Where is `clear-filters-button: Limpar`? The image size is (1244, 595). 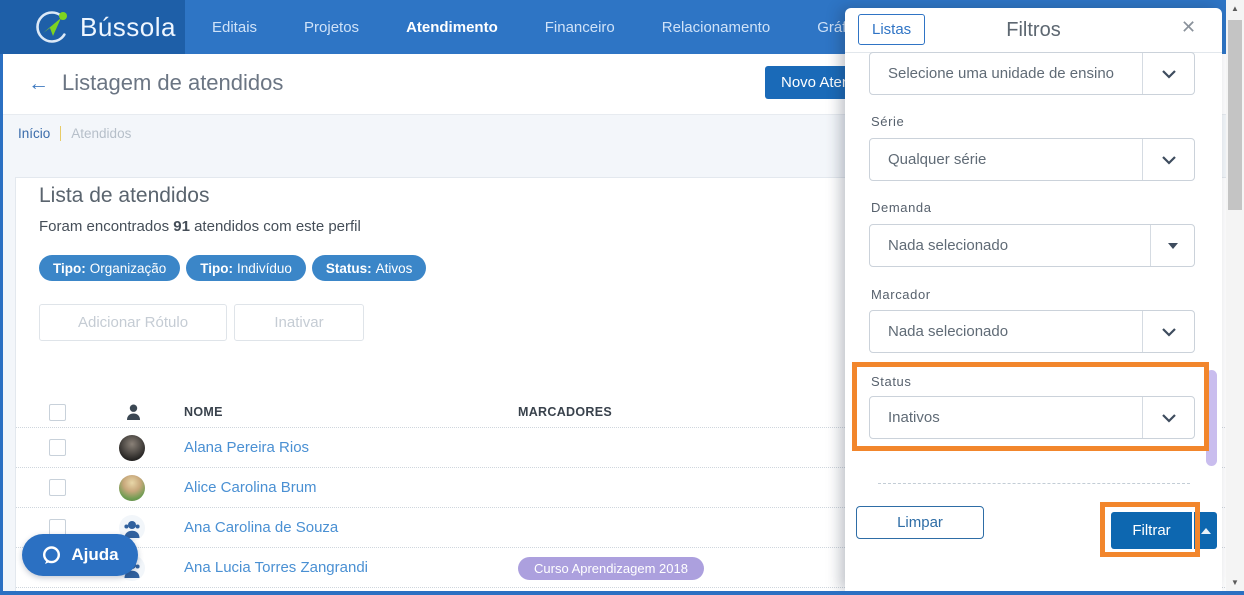 clear-filters-button: Limpar is located at coordinates (920, 522).